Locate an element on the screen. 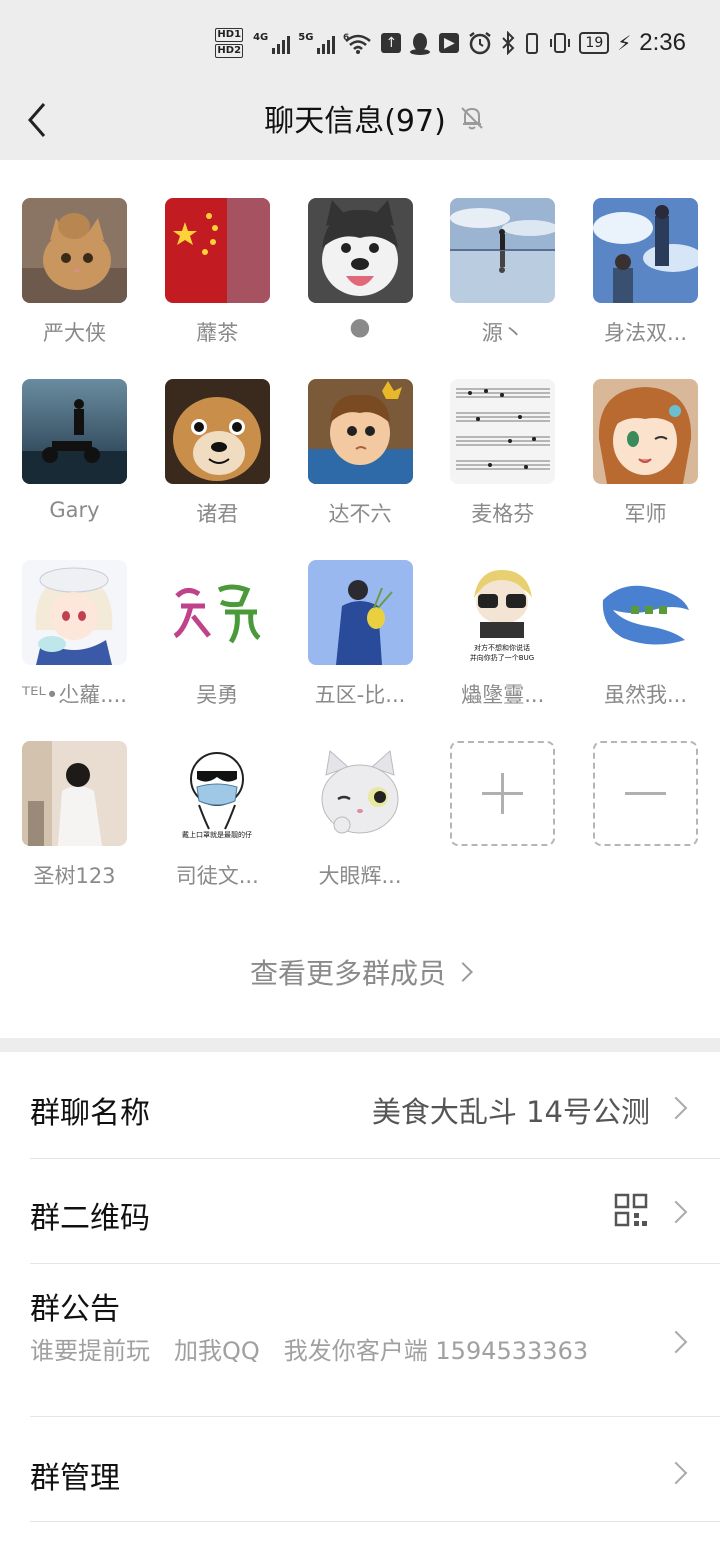  manage-row: 群管理 is located at coordinates (360, 1469).